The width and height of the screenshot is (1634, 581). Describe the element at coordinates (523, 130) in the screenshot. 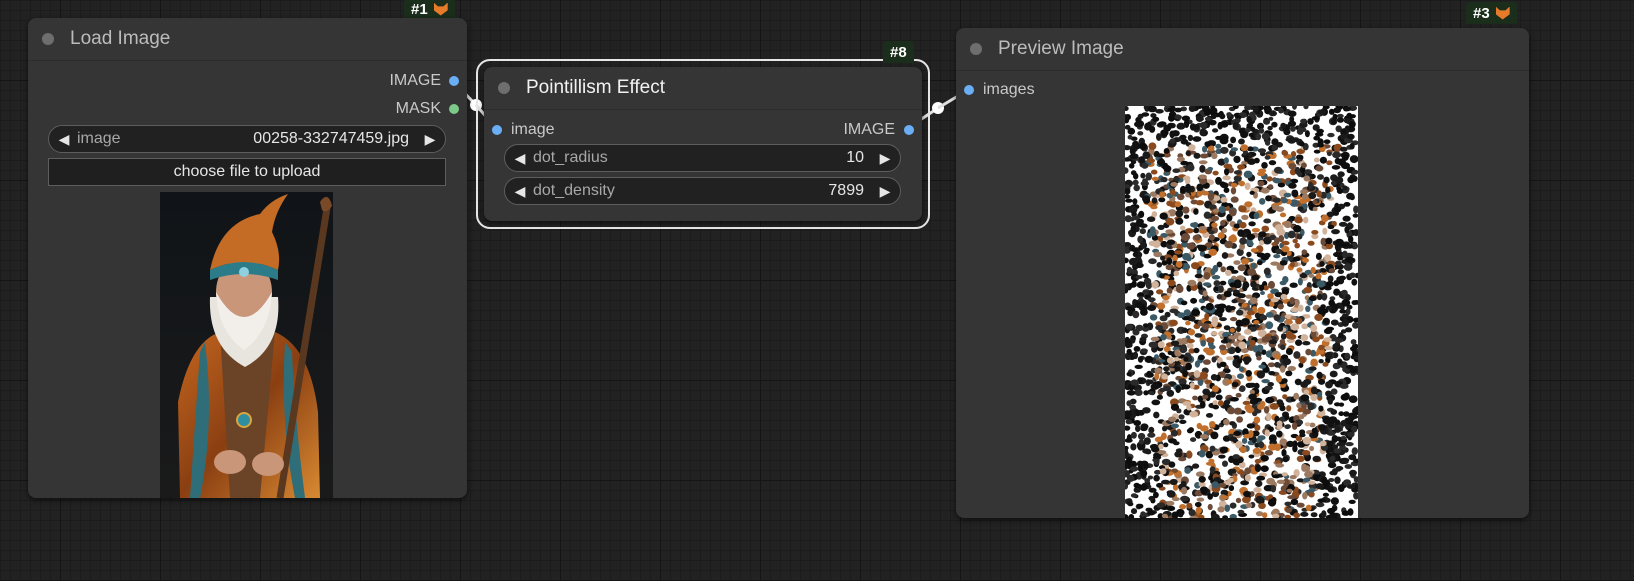

I see `input-image-slot: image` at that location.